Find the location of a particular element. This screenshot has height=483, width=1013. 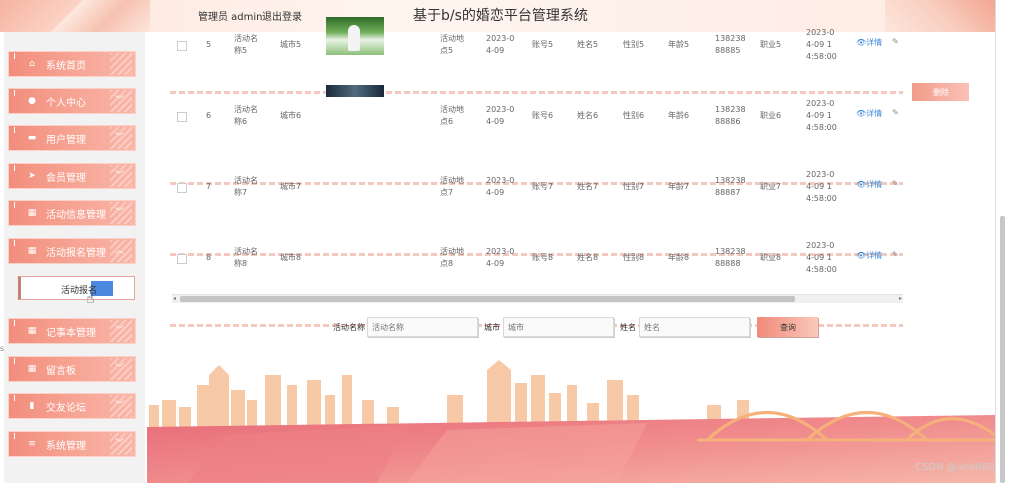

submenu-item-activity-signup: 活动报名 is located at coordinates (76, 288).